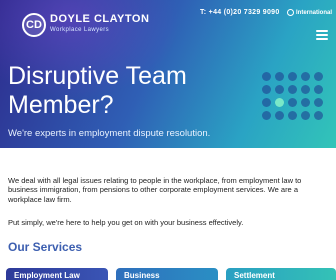 This screenshot has height=280, width=336. I want to click on logo-icon: CD, so click(34, 25).